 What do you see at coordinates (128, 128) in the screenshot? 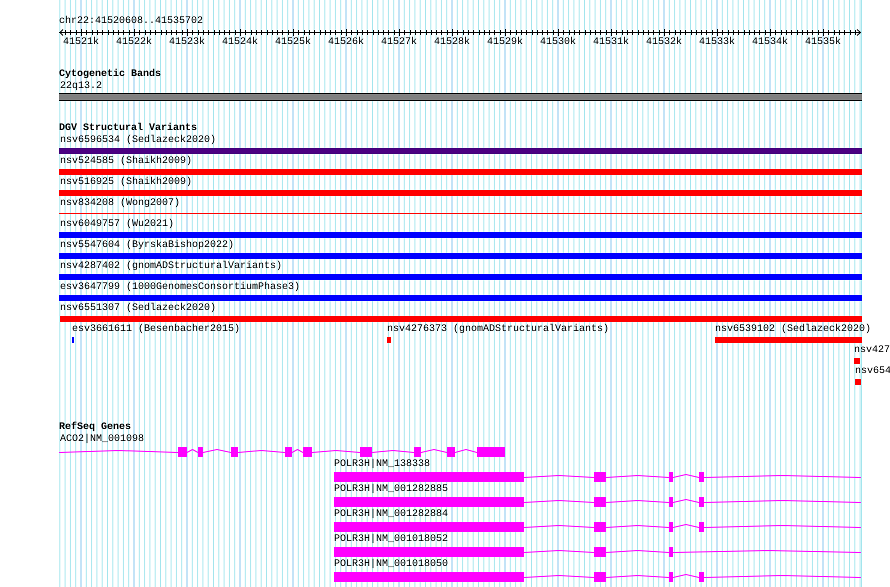
I see `track-title: DGV Structural Variants` at bounding box center [128, 128].